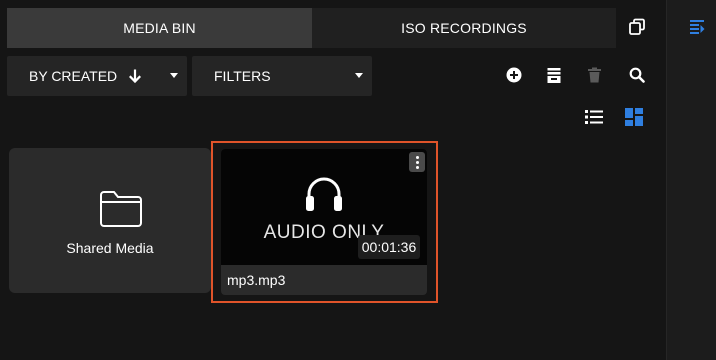  I want to click on filters-label: FILTERS, so click(242, 76).